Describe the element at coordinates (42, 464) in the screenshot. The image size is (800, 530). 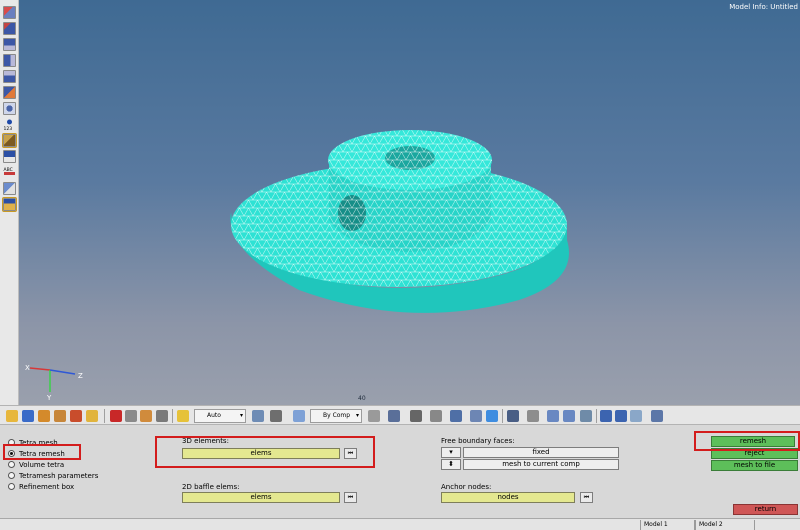
I see `radio-label: Volume tetra` at that location.